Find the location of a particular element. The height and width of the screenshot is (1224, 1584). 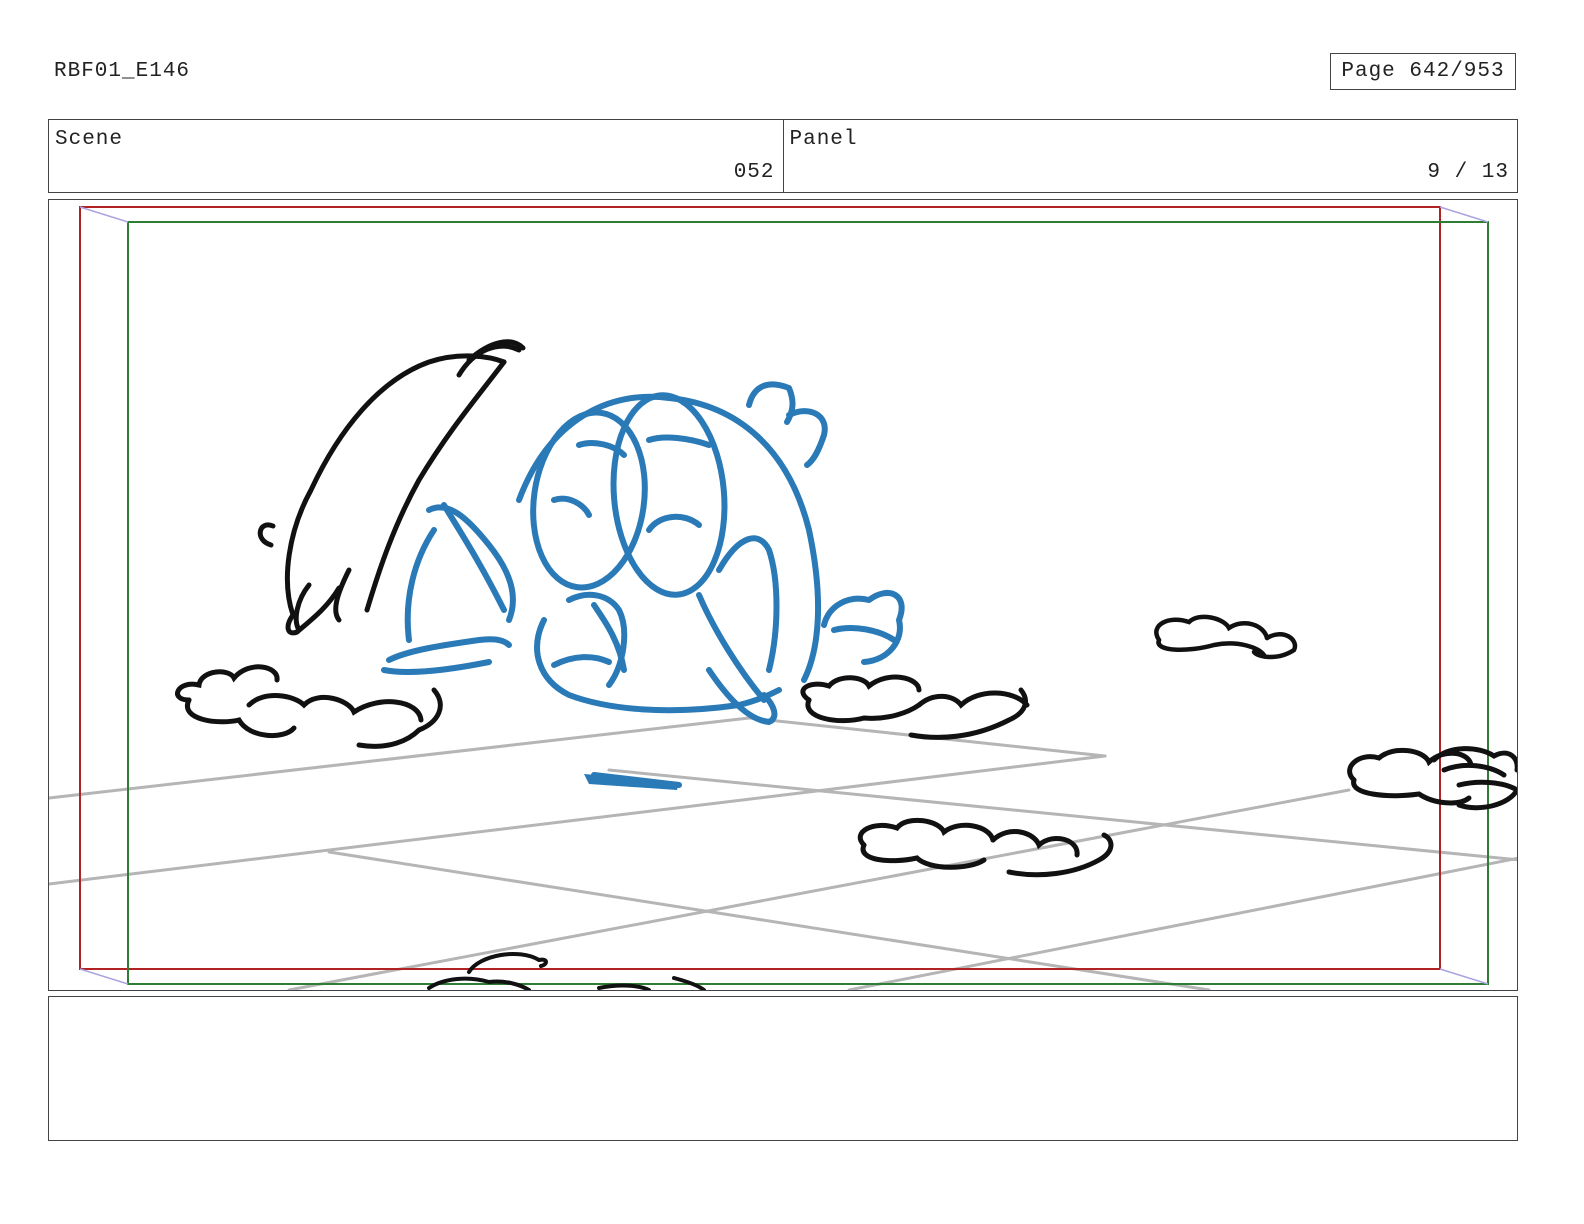

panel-number: 9 / 13 is located at coordinates (1468, 172).